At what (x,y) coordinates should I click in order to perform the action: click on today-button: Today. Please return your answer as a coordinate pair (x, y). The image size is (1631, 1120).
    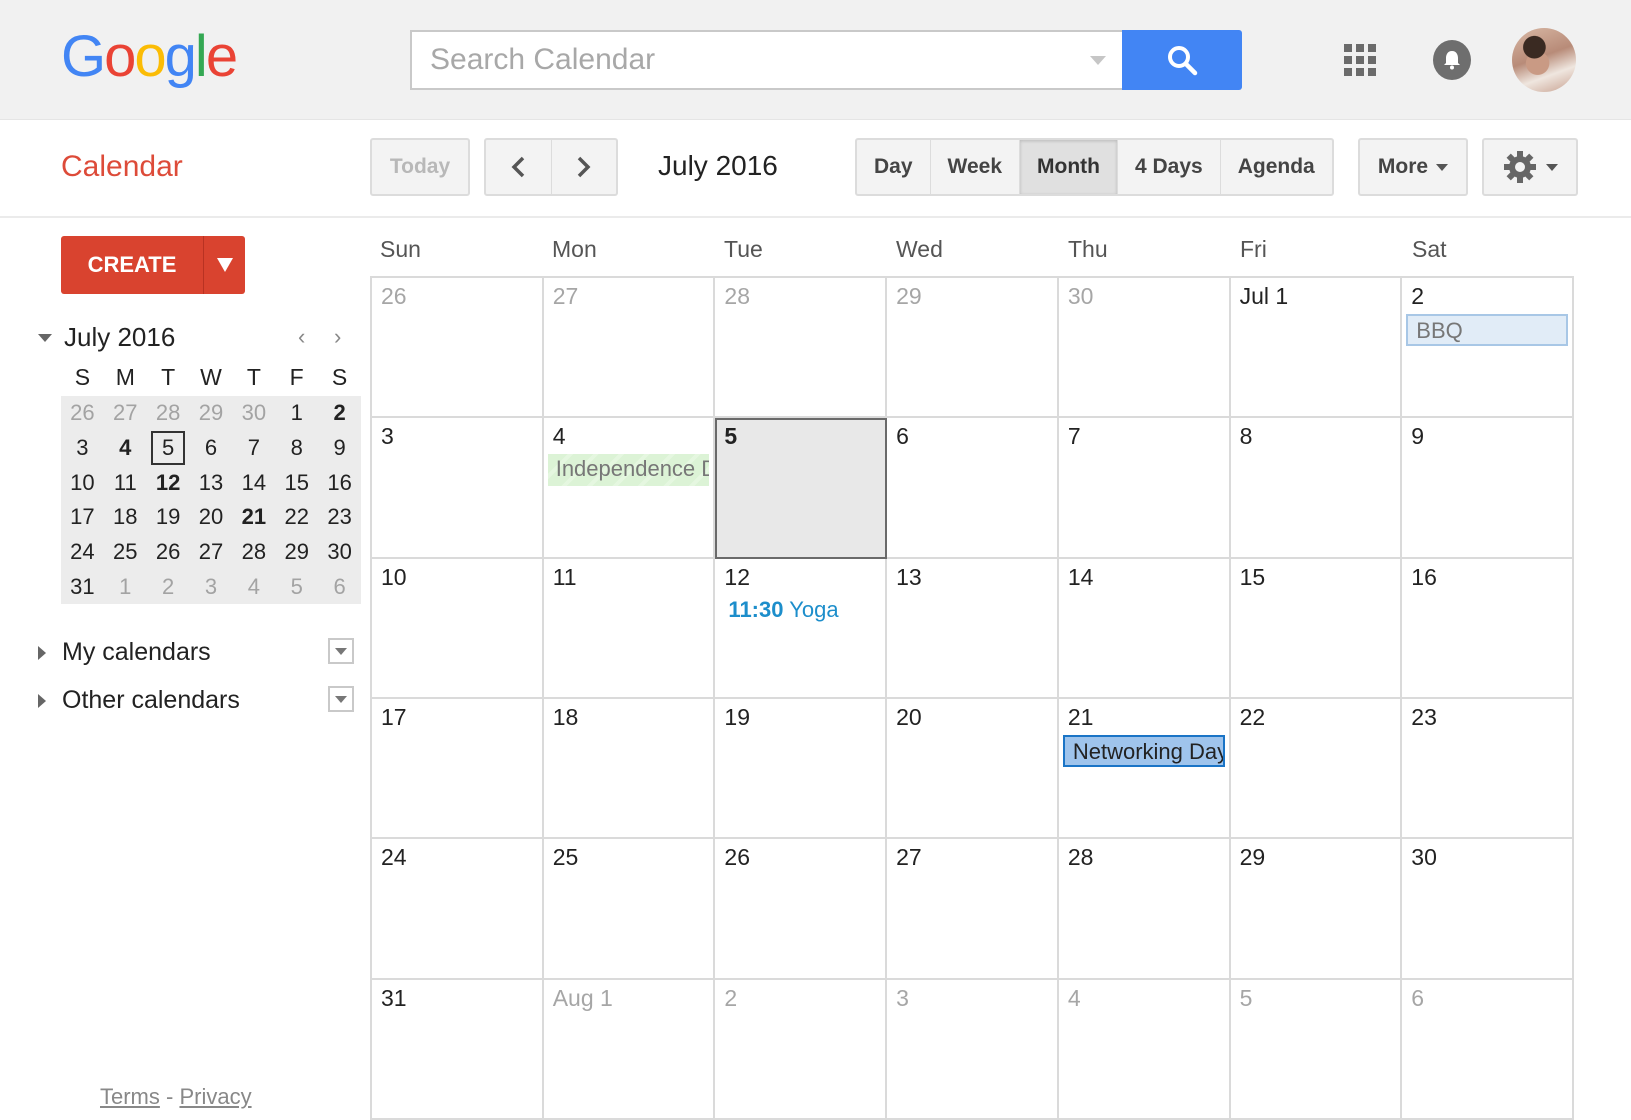
    Looking at the image, I should click on (420, 167).